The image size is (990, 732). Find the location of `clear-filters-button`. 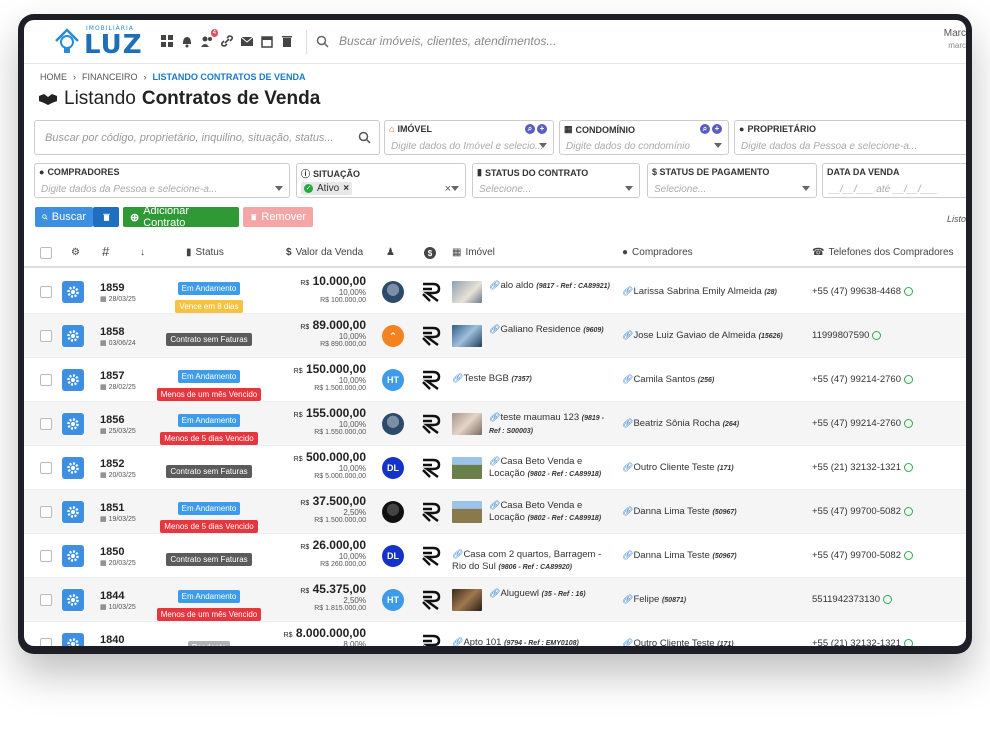

clear-filters-button is located at coordinates (106, 217).